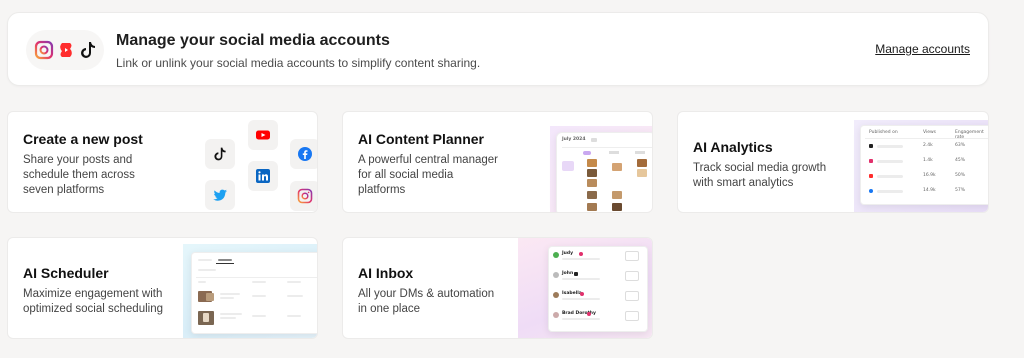 This screenshot has height=358, width=1024. What do you see at coordinates (883, 132) in the screenshot?
I see `table-header: Published on` at bounding box center [883, 132].